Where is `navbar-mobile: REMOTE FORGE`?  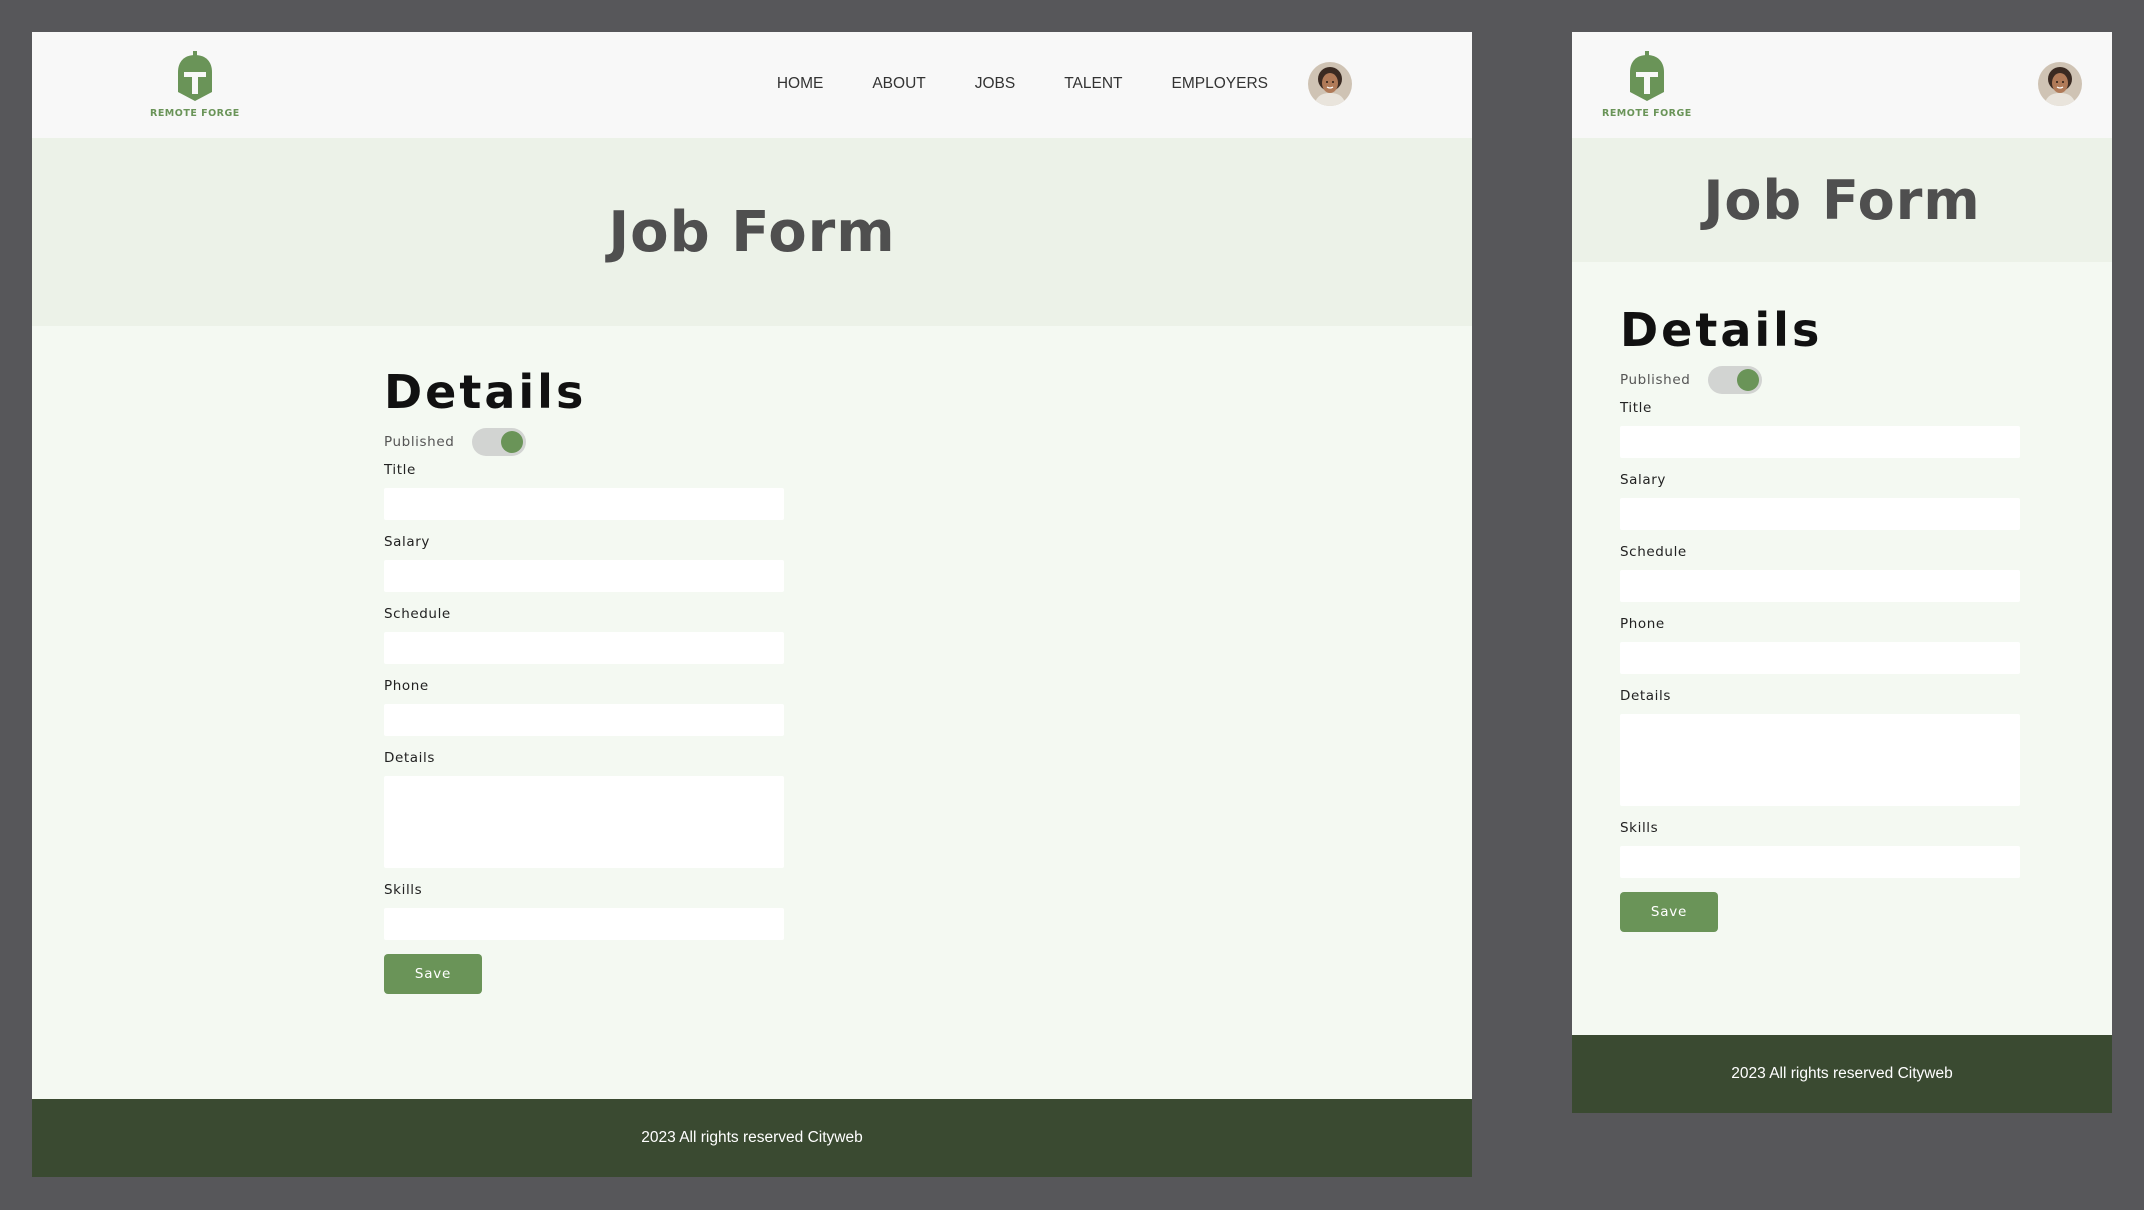
navbar-mobile: REMOTE FORGE is located at coordinates (1842, 85).